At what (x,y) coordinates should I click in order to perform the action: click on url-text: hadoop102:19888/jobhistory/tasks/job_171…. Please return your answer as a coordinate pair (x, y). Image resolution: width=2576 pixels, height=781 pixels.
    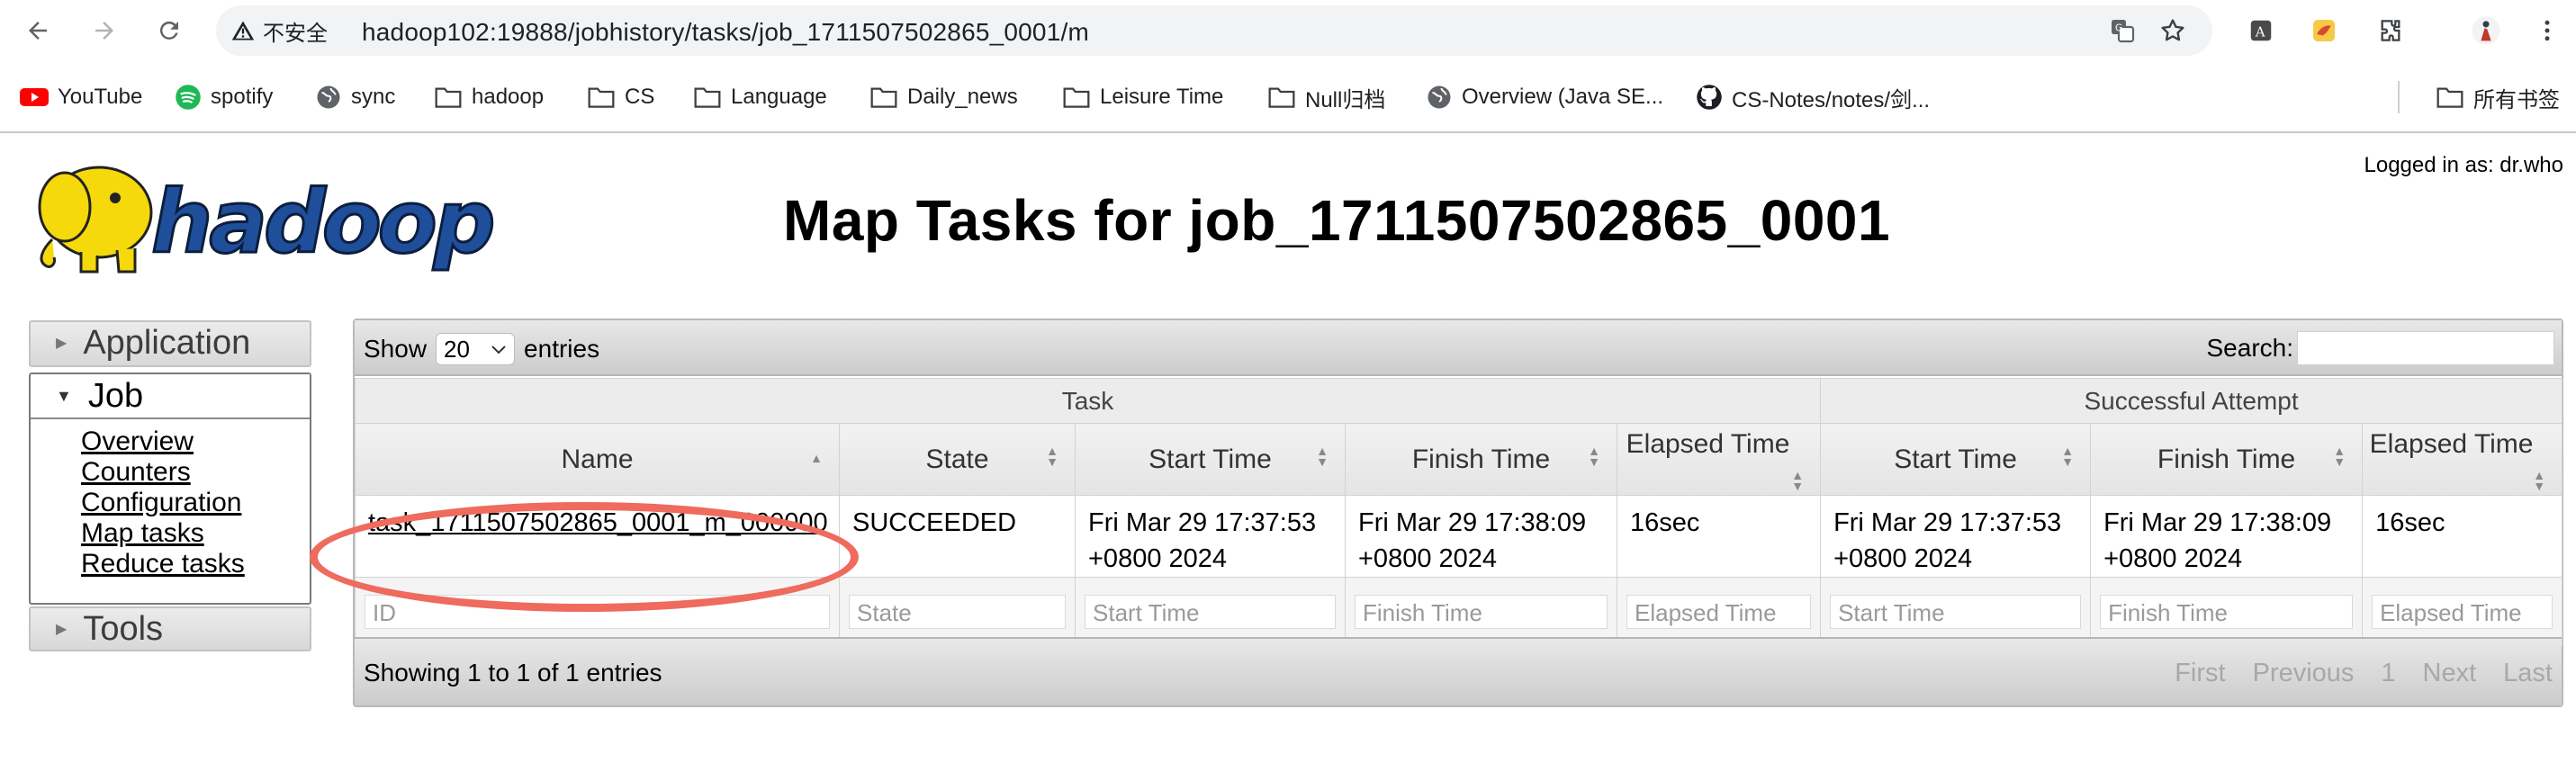
    Looking at the image, I should click on (725, 32).